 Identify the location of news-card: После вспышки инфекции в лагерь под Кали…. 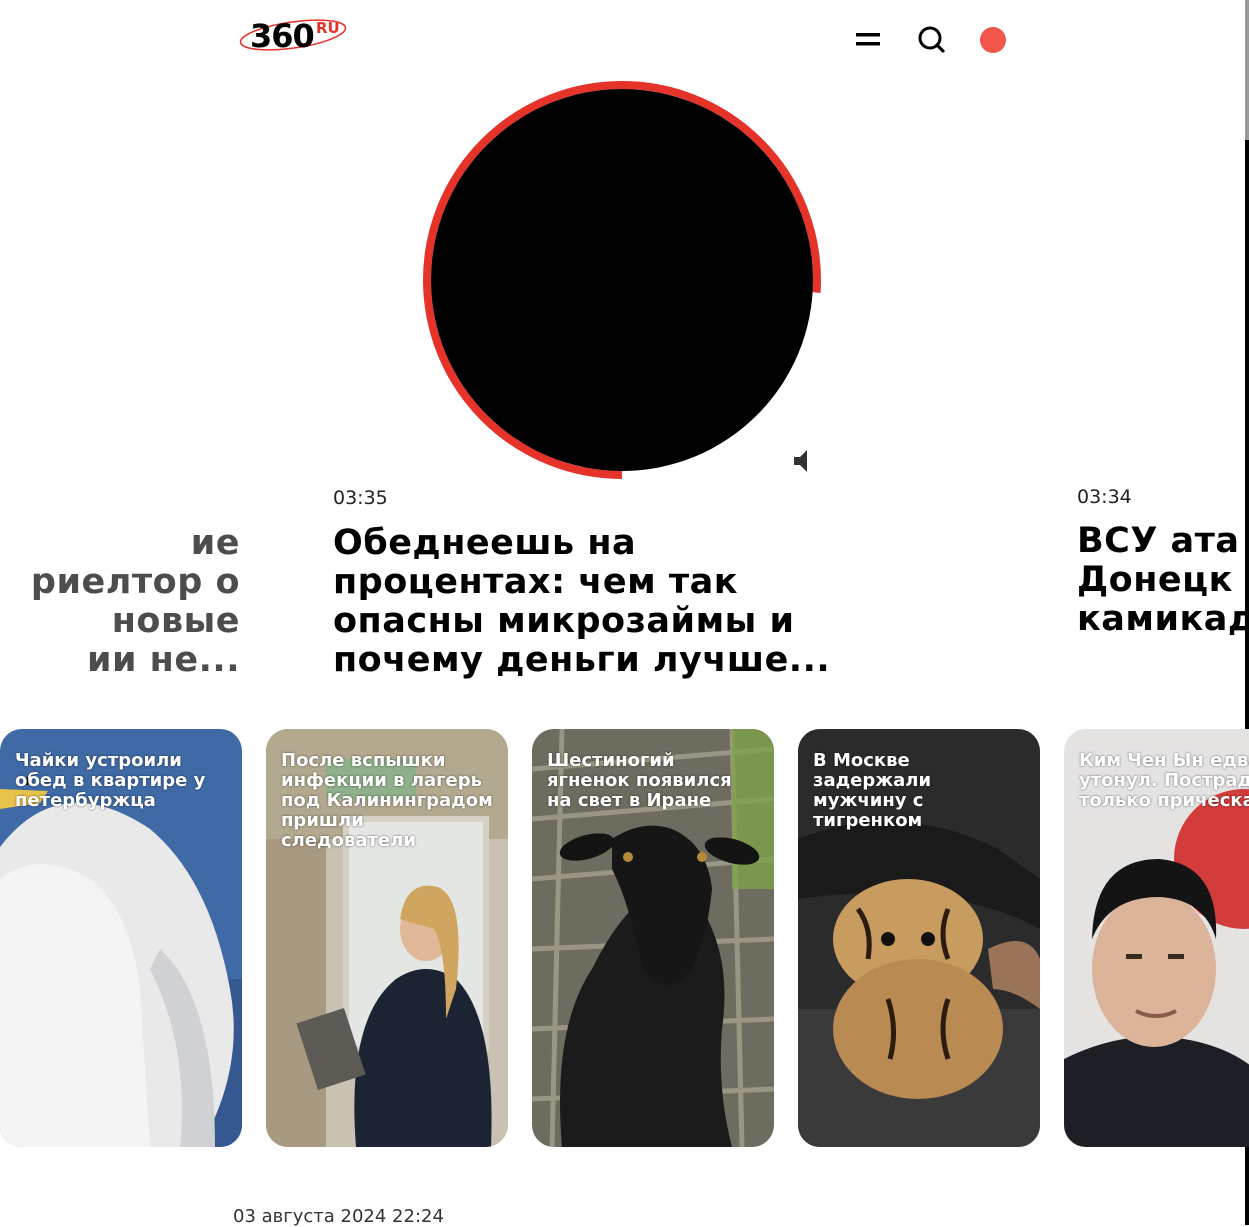
(387, 938).